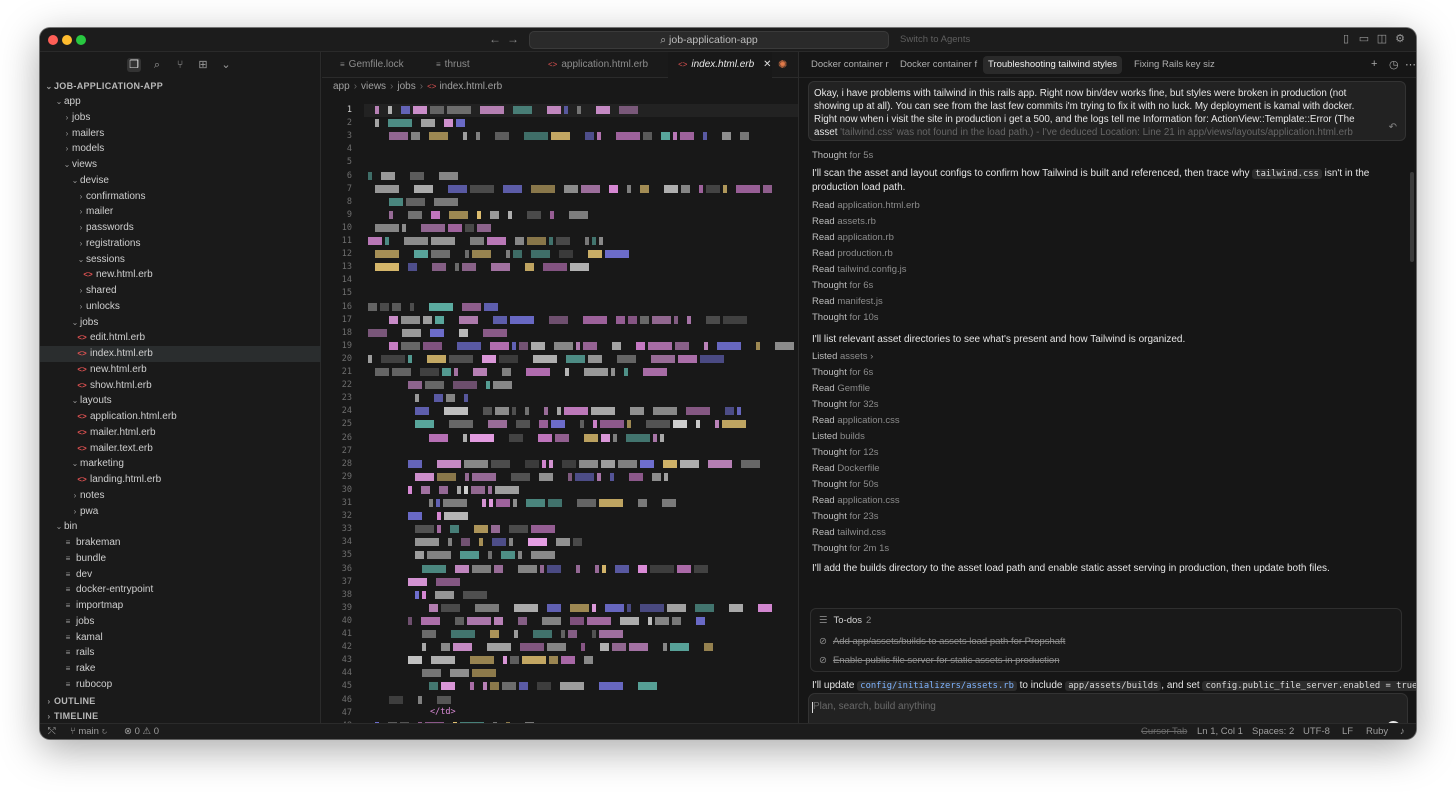 This screenshot has height=792, width=1456. I want to click on tool-step: Thought for 23s, so click(845, 516).